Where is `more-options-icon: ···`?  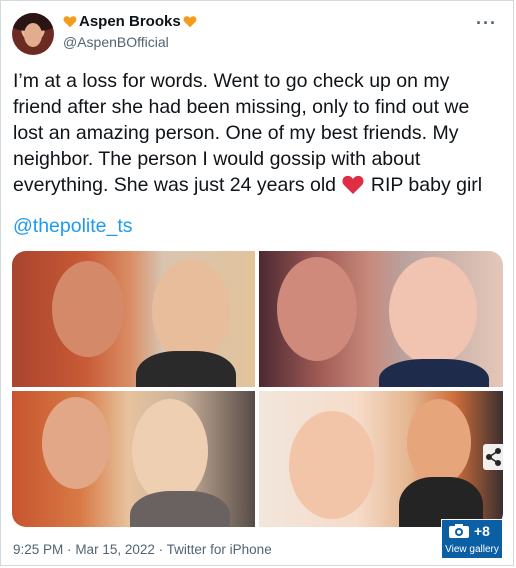 more-options-icon: ··· is located at coordinates (486, 23).